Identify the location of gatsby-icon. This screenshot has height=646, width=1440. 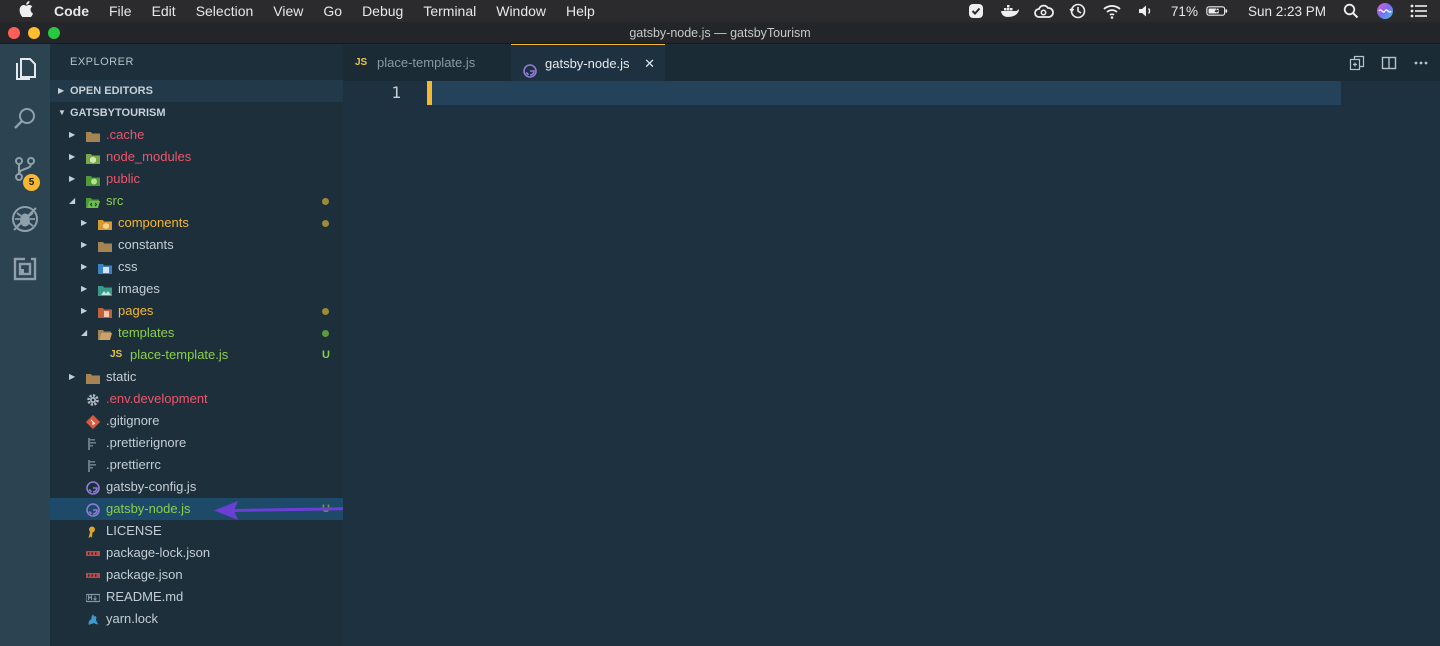
(93, 509).